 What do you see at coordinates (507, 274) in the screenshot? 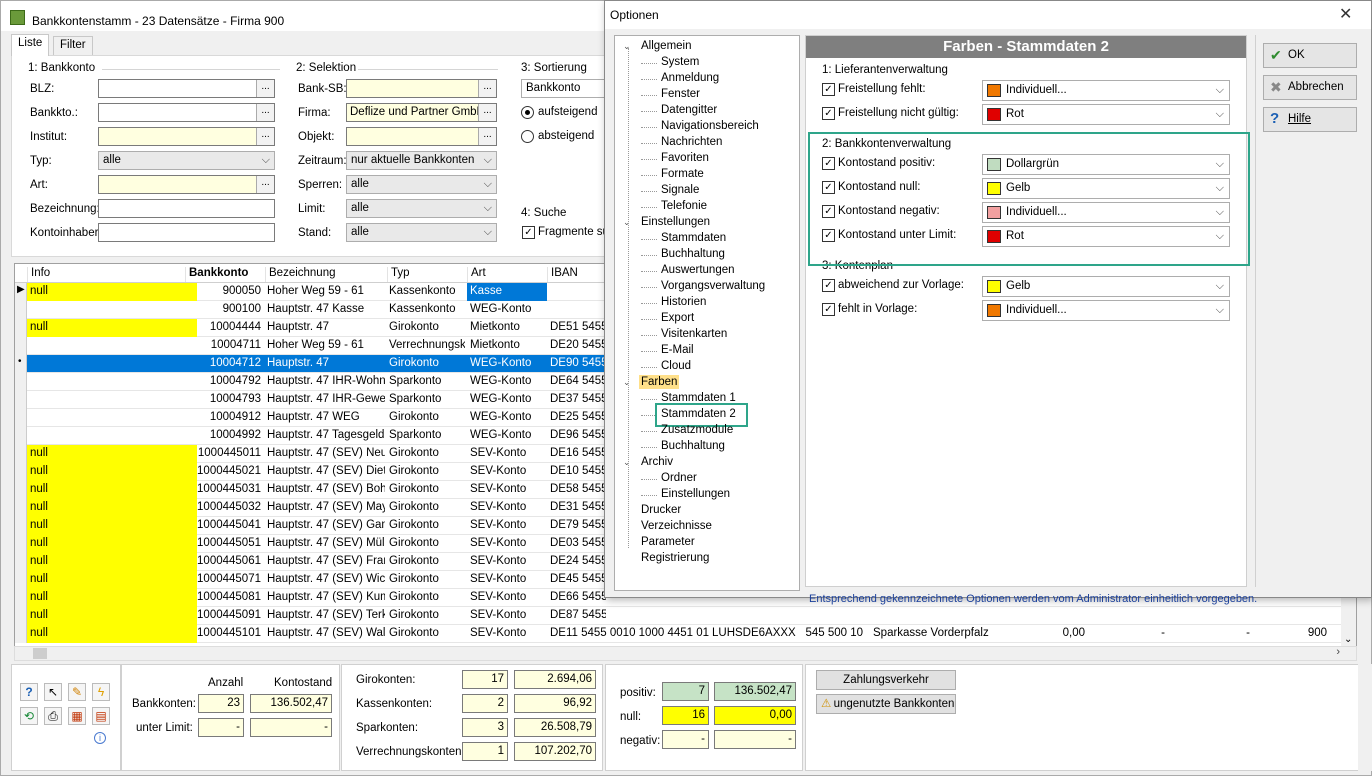
I see `col-art: Art` at bounding box center [507, 274].